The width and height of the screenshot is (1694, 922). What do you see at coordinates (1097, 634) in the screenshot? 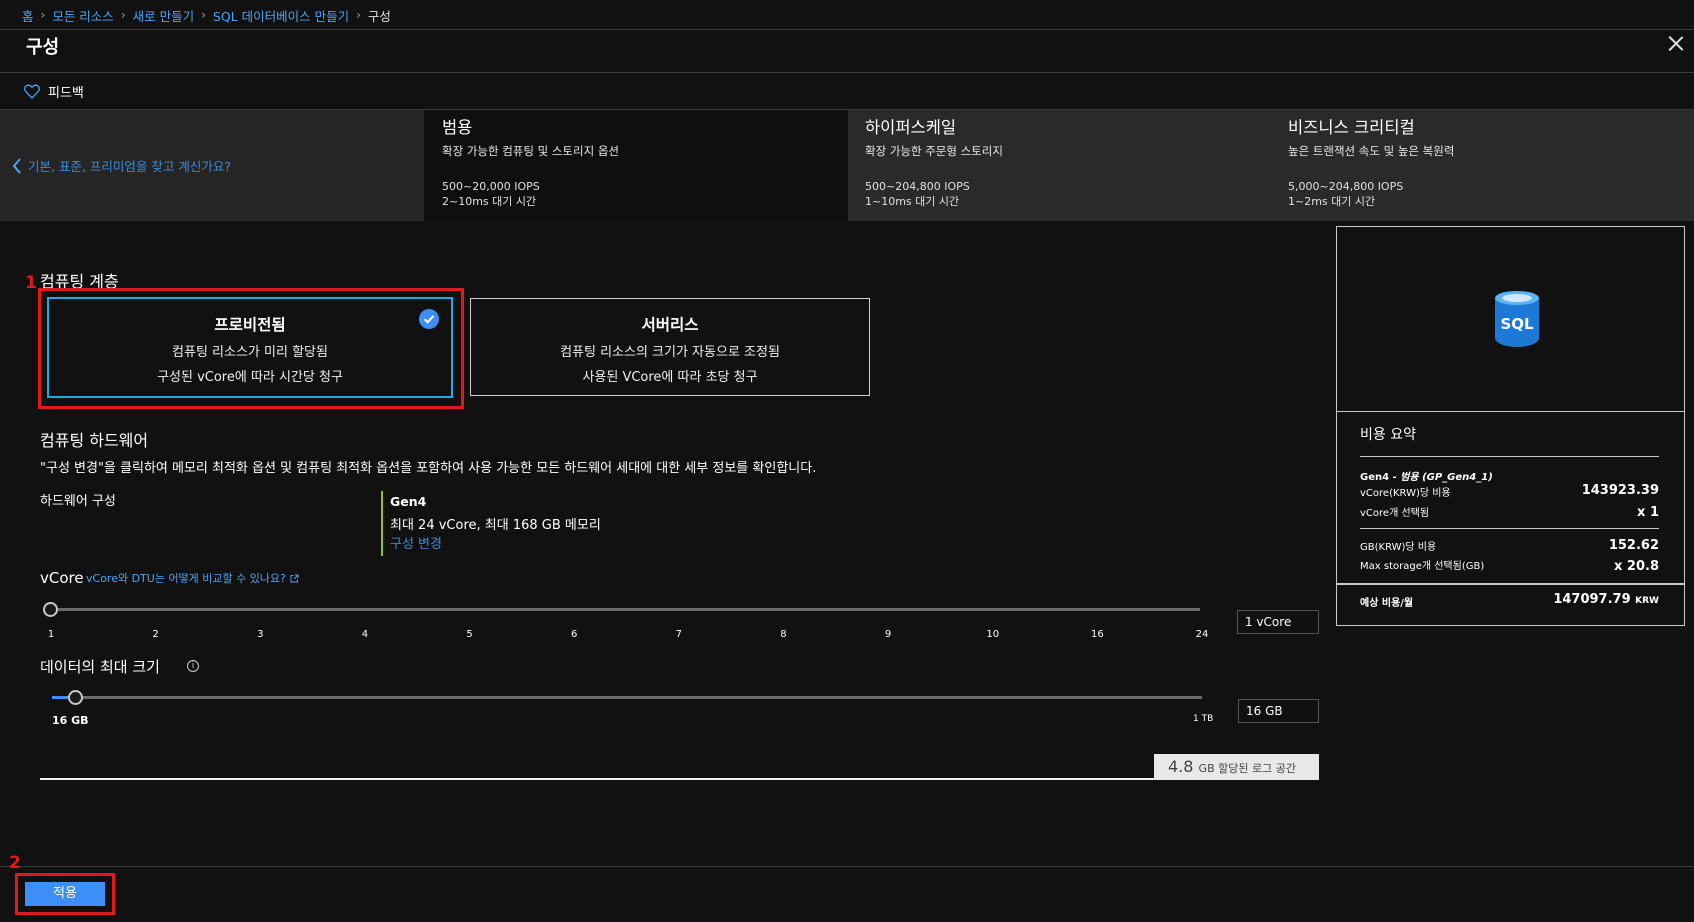
I see `vcore-tick-label: 16` at bounding box center [1097, 634].